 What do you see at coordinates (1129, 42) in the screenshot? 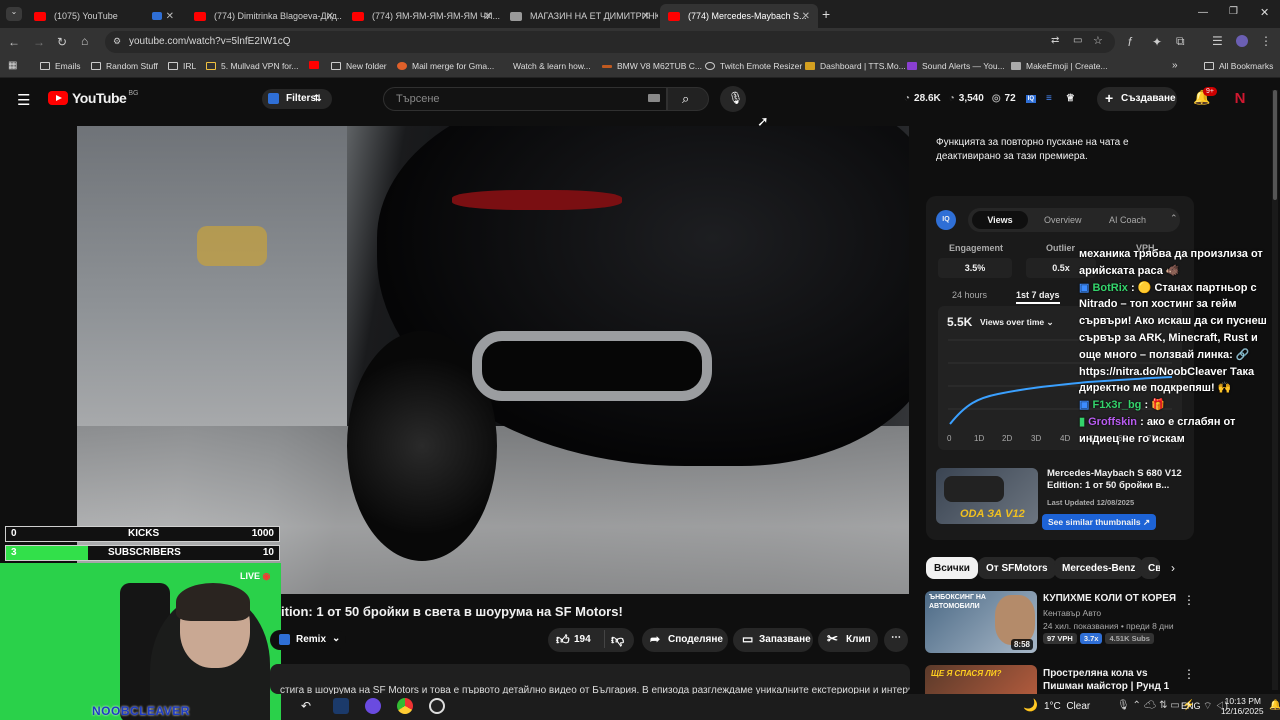
I see `extension-f-icon: f` at bounding box center [1129, 42].